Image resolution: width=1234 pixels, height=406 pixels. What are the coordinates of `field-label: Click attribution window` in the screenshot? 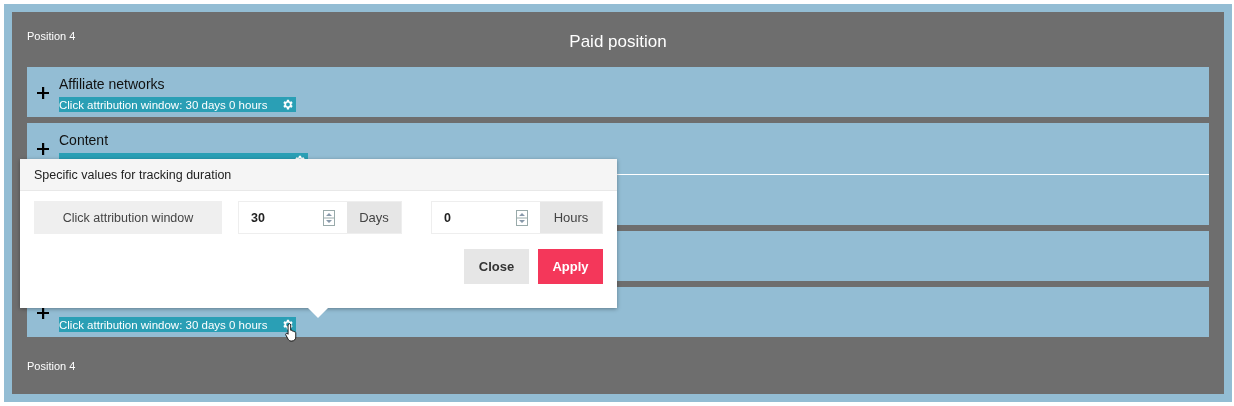 It's located at (128, 217).